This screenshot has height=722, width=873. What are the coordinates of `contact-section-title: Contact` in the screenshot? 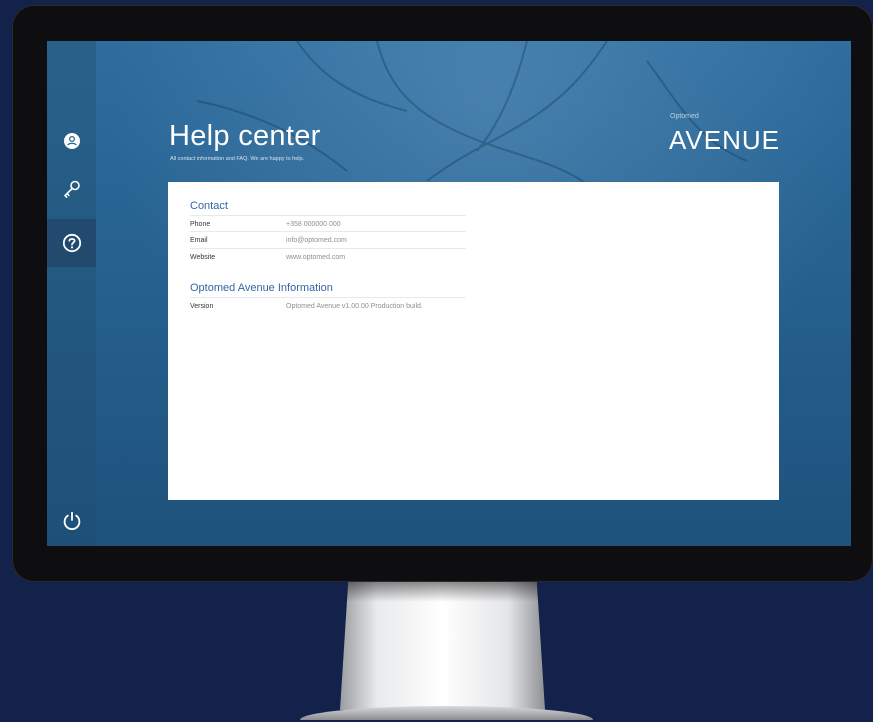 It's located at (209, 206).